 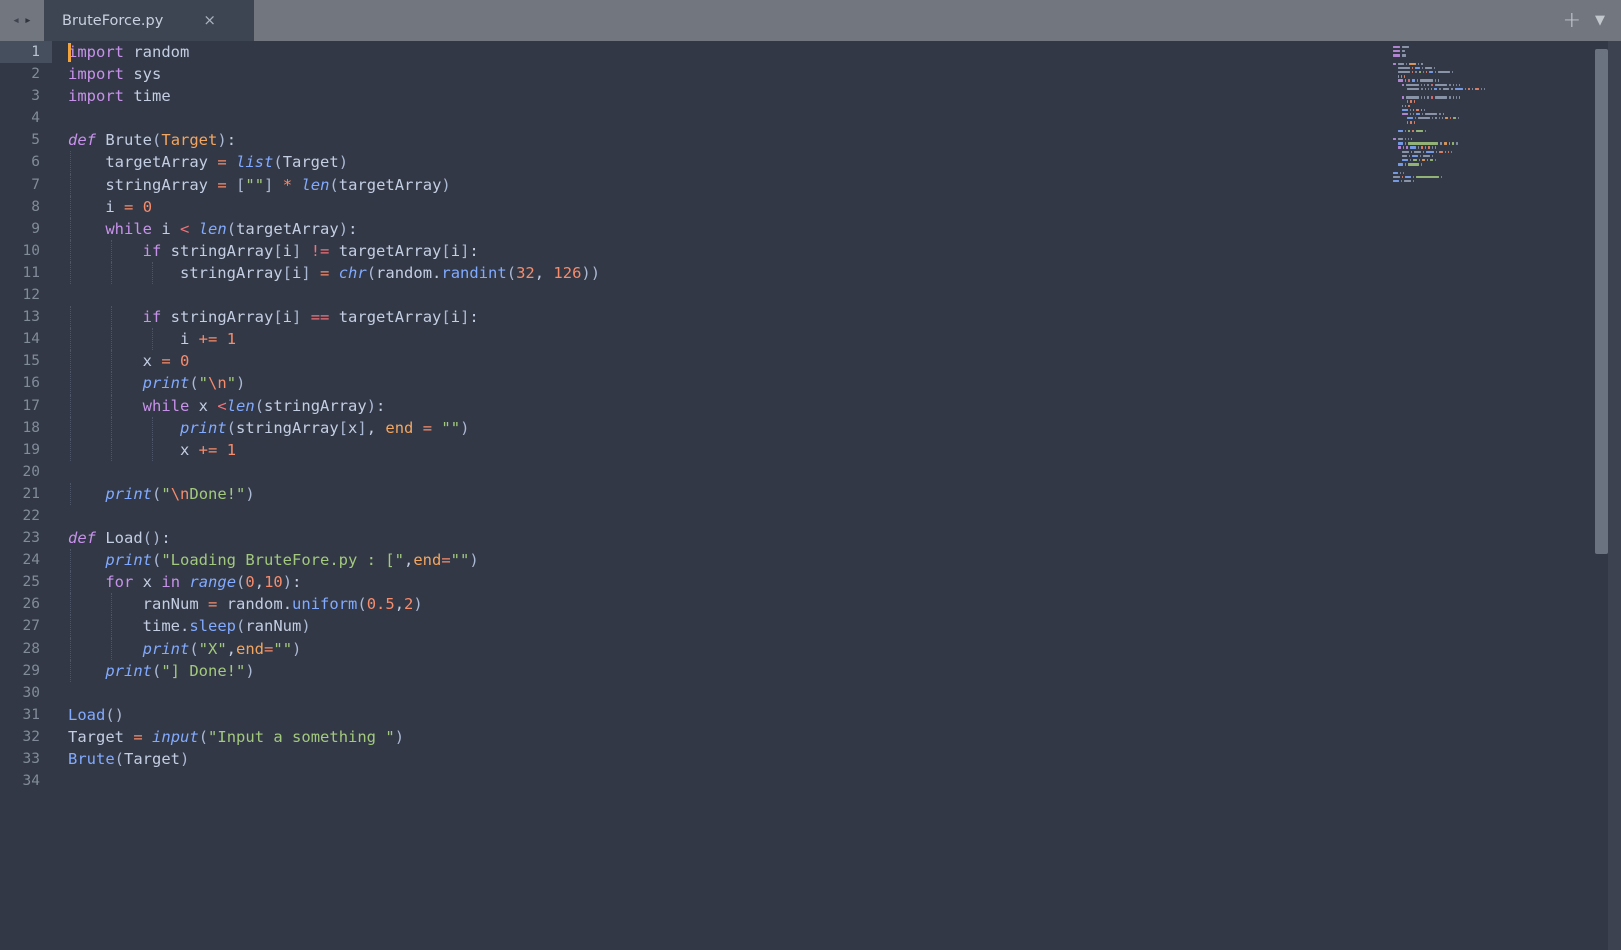 I want to click on code-line-text: i = 0, so click(x=798, y=206).